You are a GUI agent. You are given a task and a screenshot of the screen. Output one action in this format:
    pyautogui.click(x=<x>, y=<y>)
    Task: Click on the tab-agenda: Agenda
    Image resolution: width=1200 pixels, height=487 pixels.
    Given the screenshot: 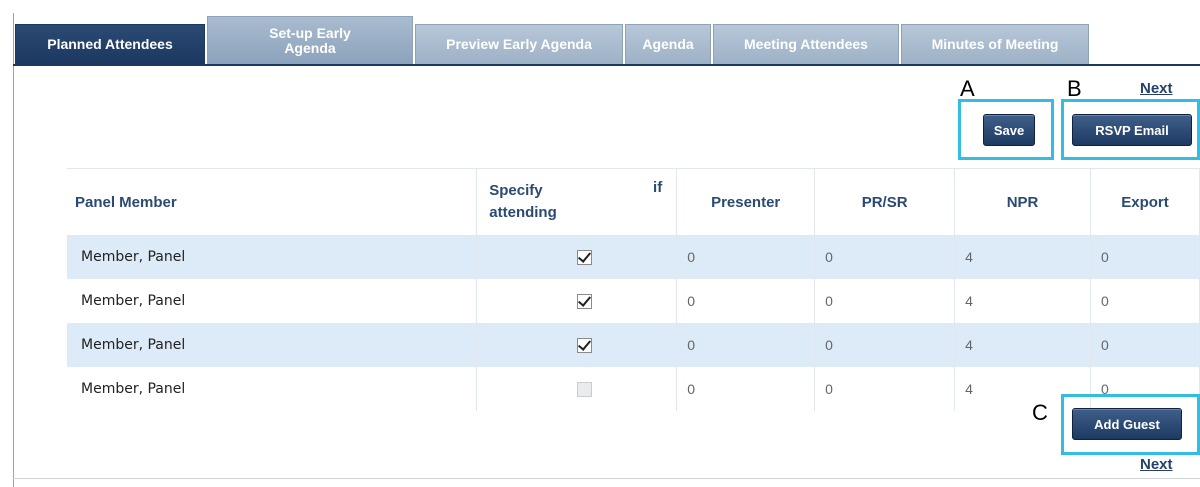 What is the action you would take?
    pyautogui.click(x=668, y=44)
    